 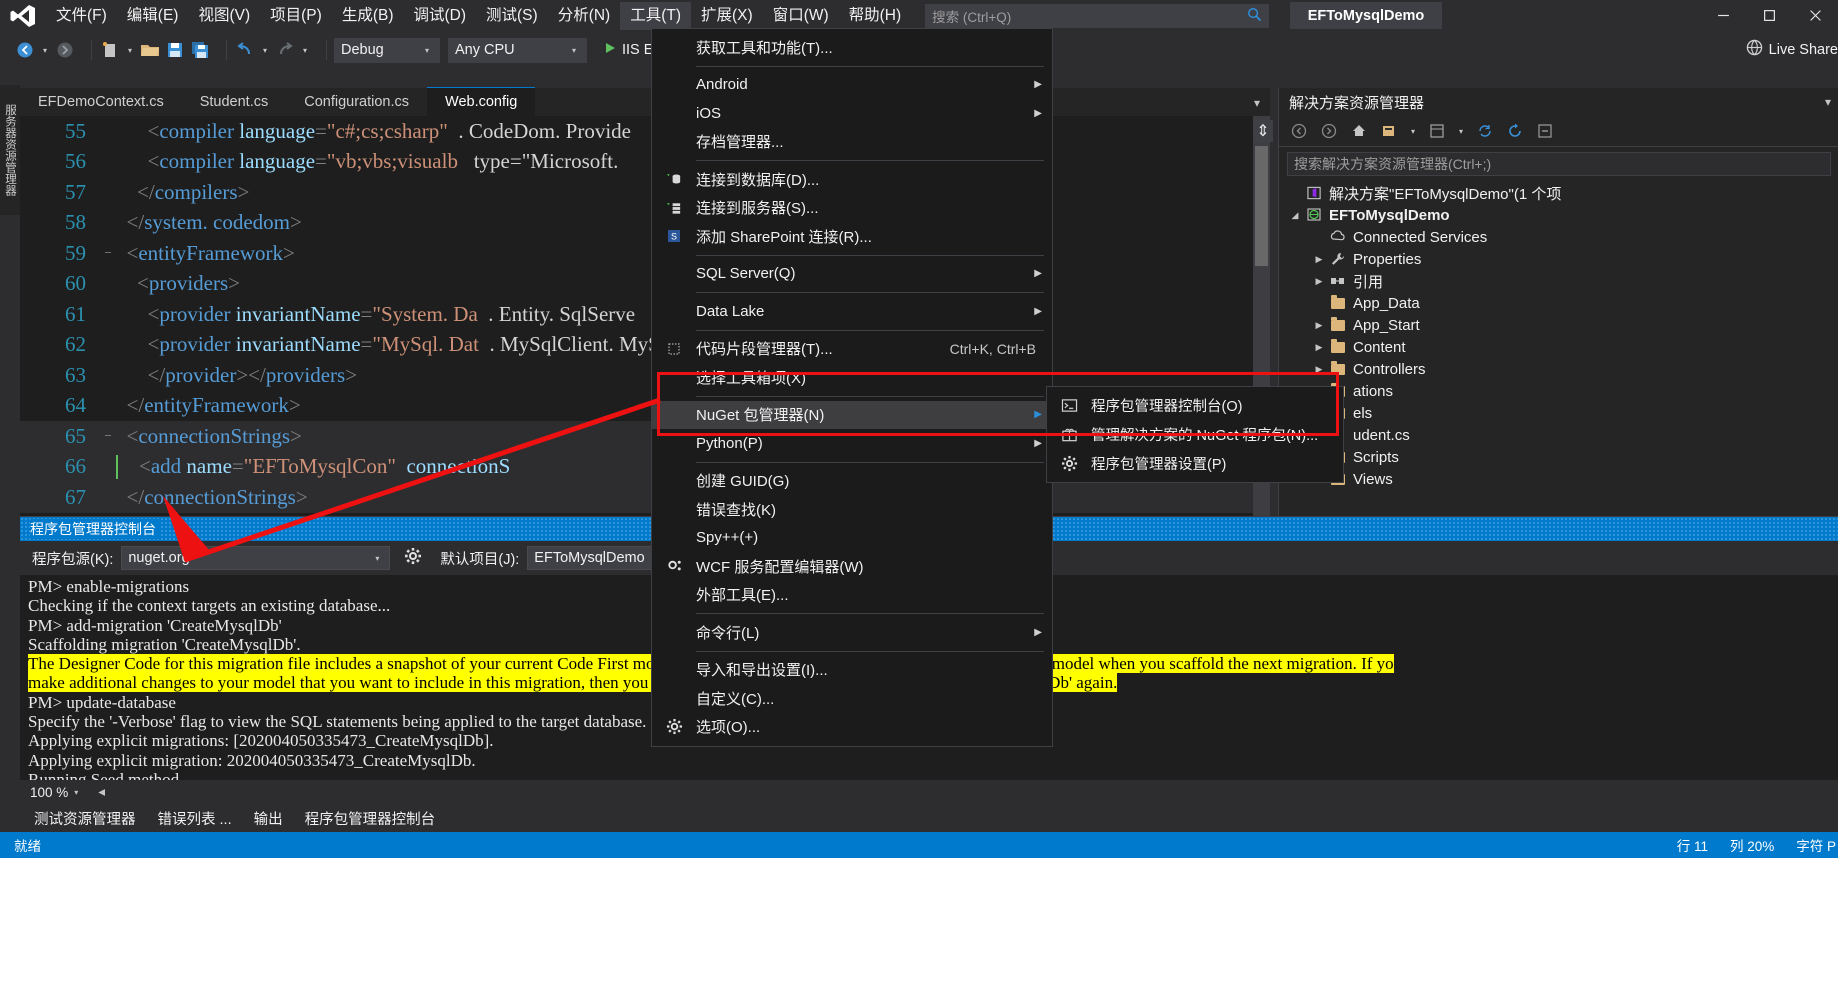 What do you see at coordinates (200, 50) in the screenshot?
I see `save-all-icon` at bounding box center [200, 50].